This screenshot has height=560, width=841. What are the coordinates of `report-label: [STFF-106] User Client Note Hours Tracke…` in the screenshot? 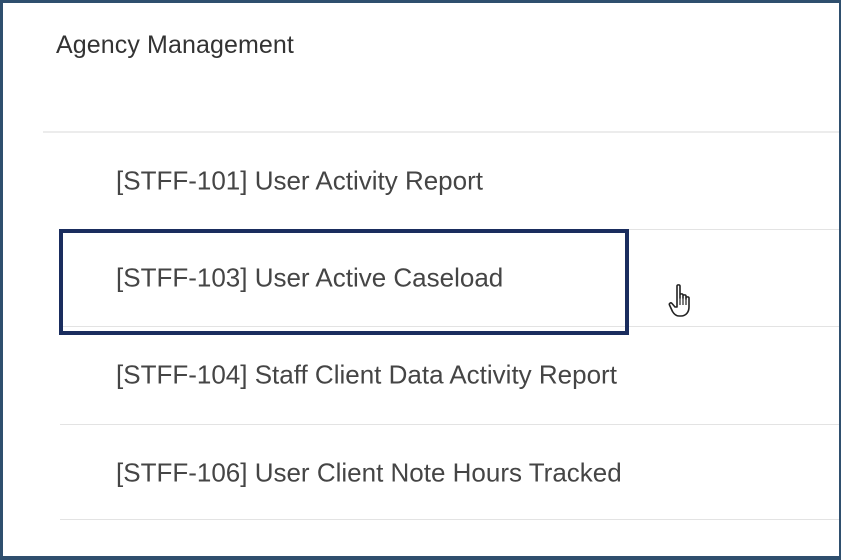 It's located at (369, 472).